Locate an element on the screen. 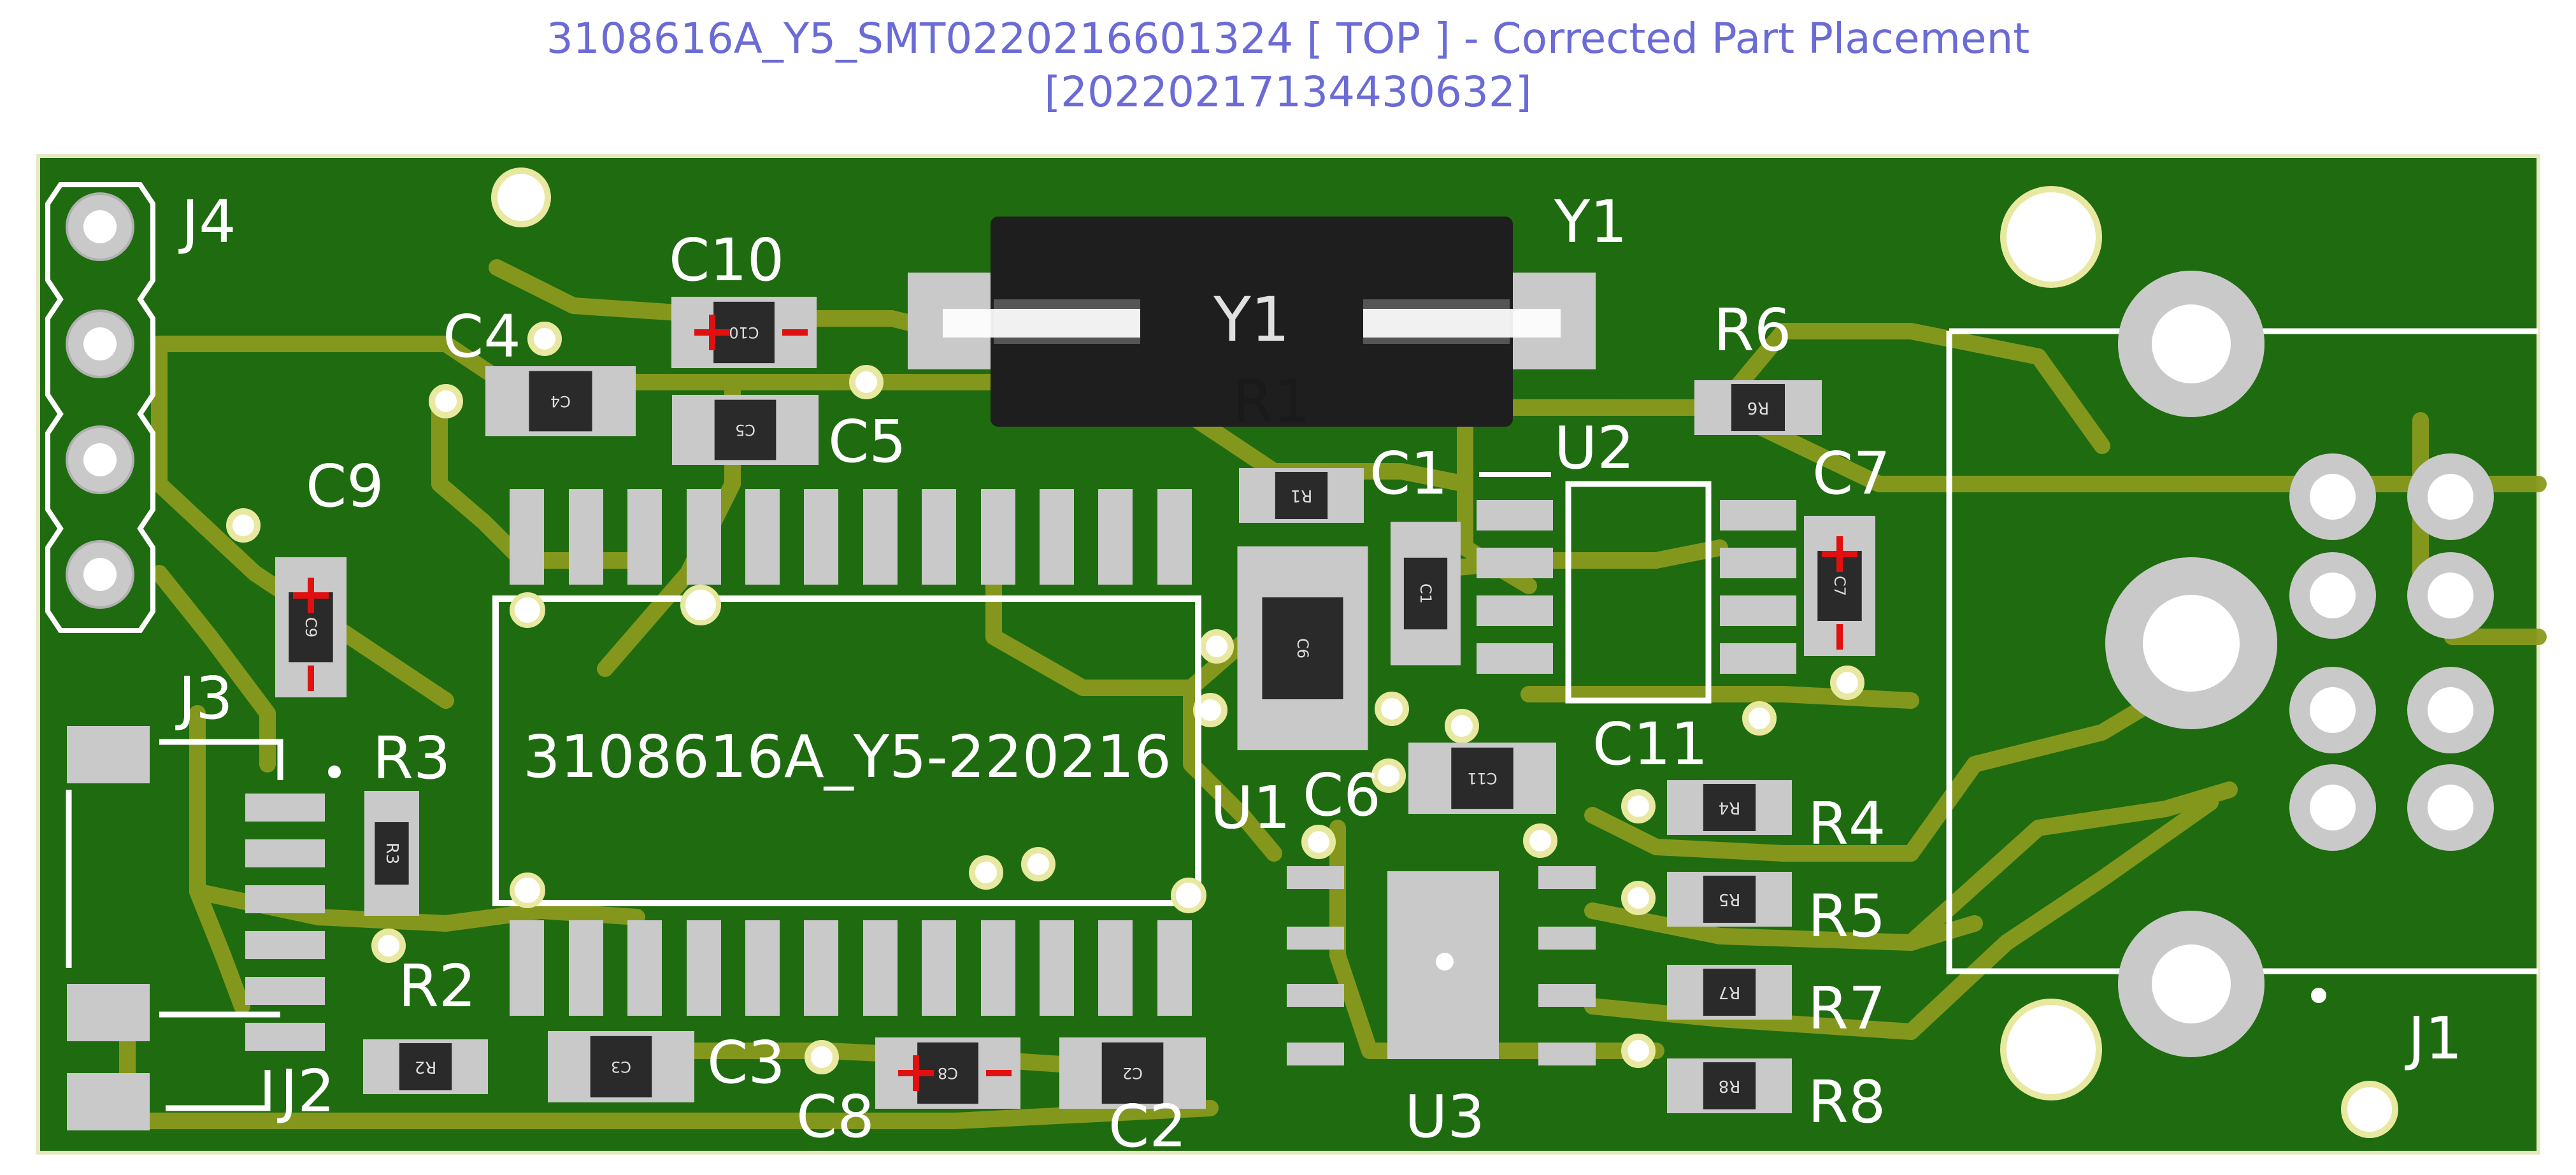 This screenshot has height=1175, width=2576. ref-c4: C4 is located at coordinates (482, 337).